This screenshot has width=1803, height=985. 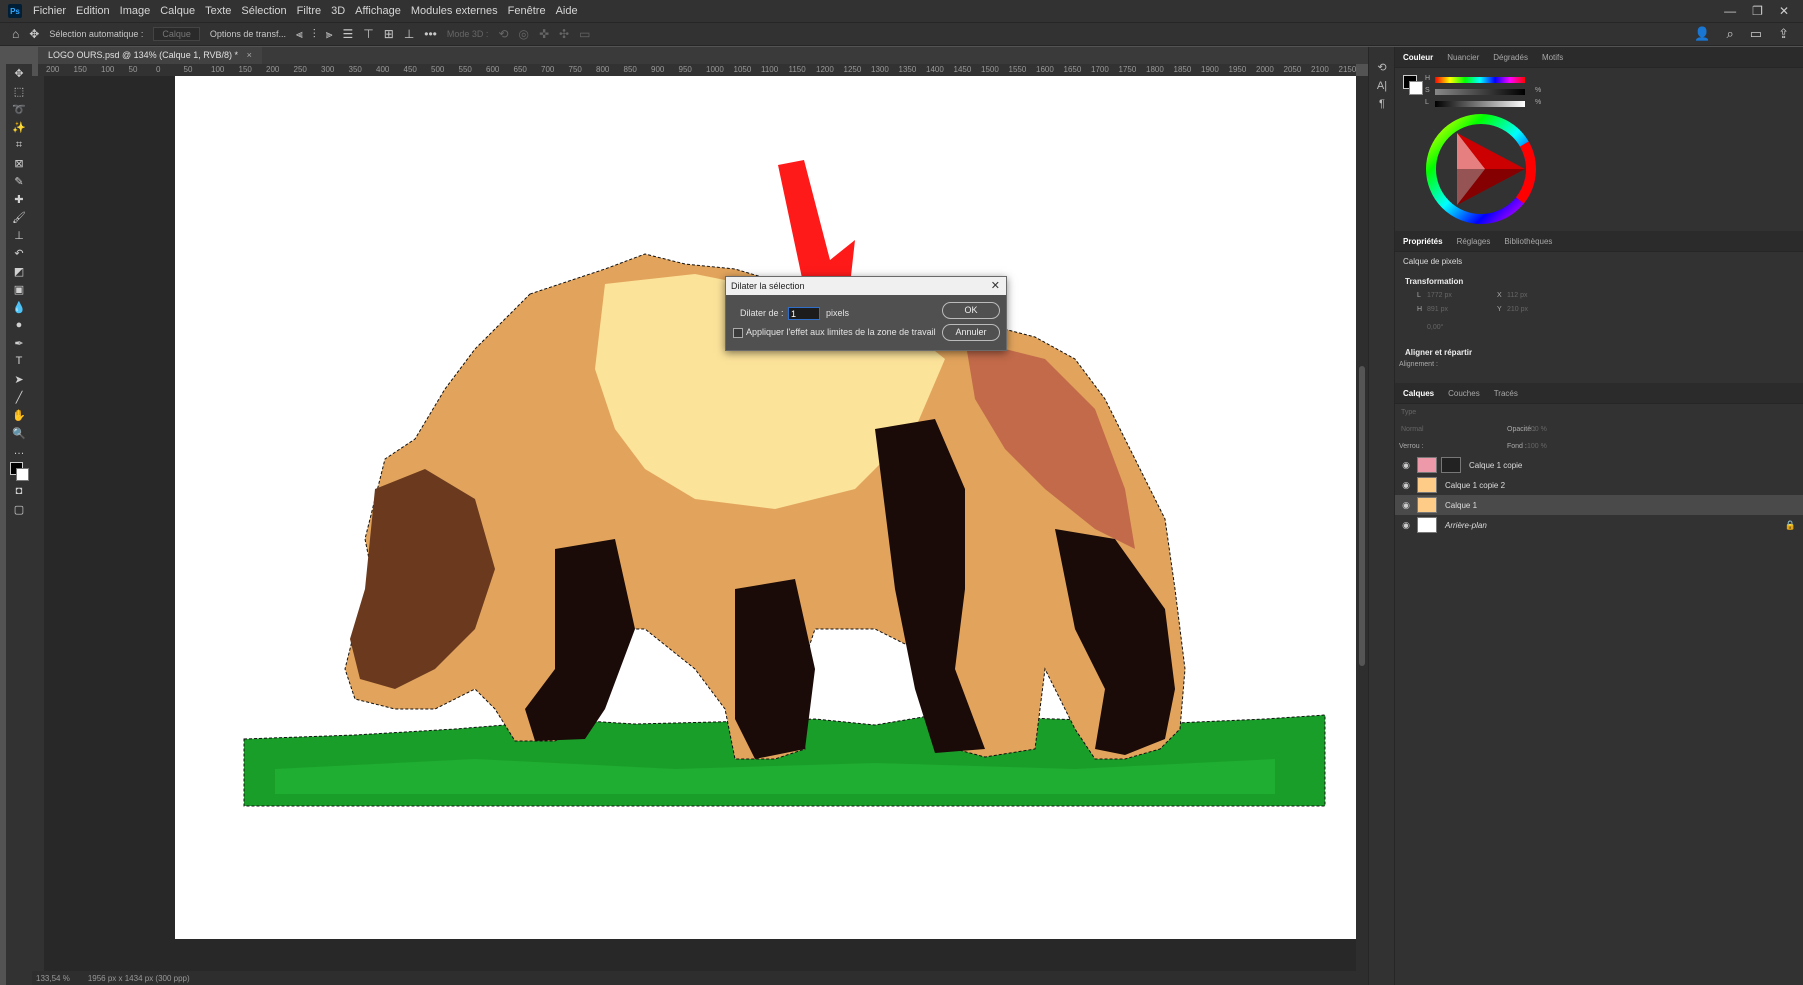 What do you see at coordinates (19, 253) in the screenshot?
I see `history-brush-icon: ↶` at bounding box center [19, 253].